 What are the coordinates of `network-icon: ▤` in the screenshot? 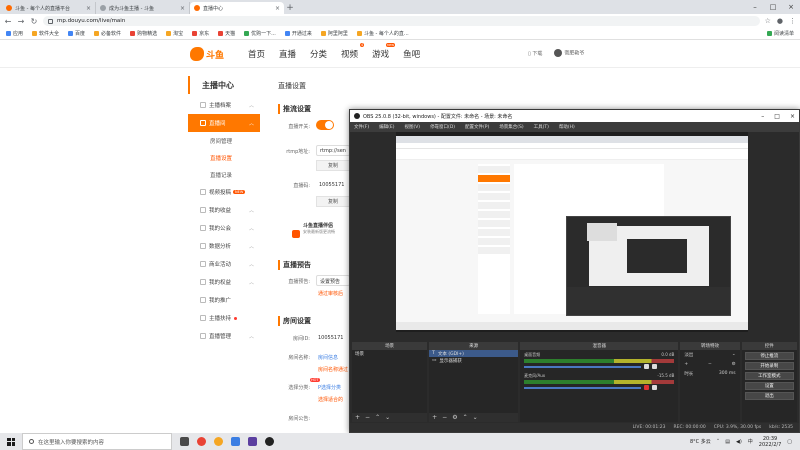 It's located at (727, 442).